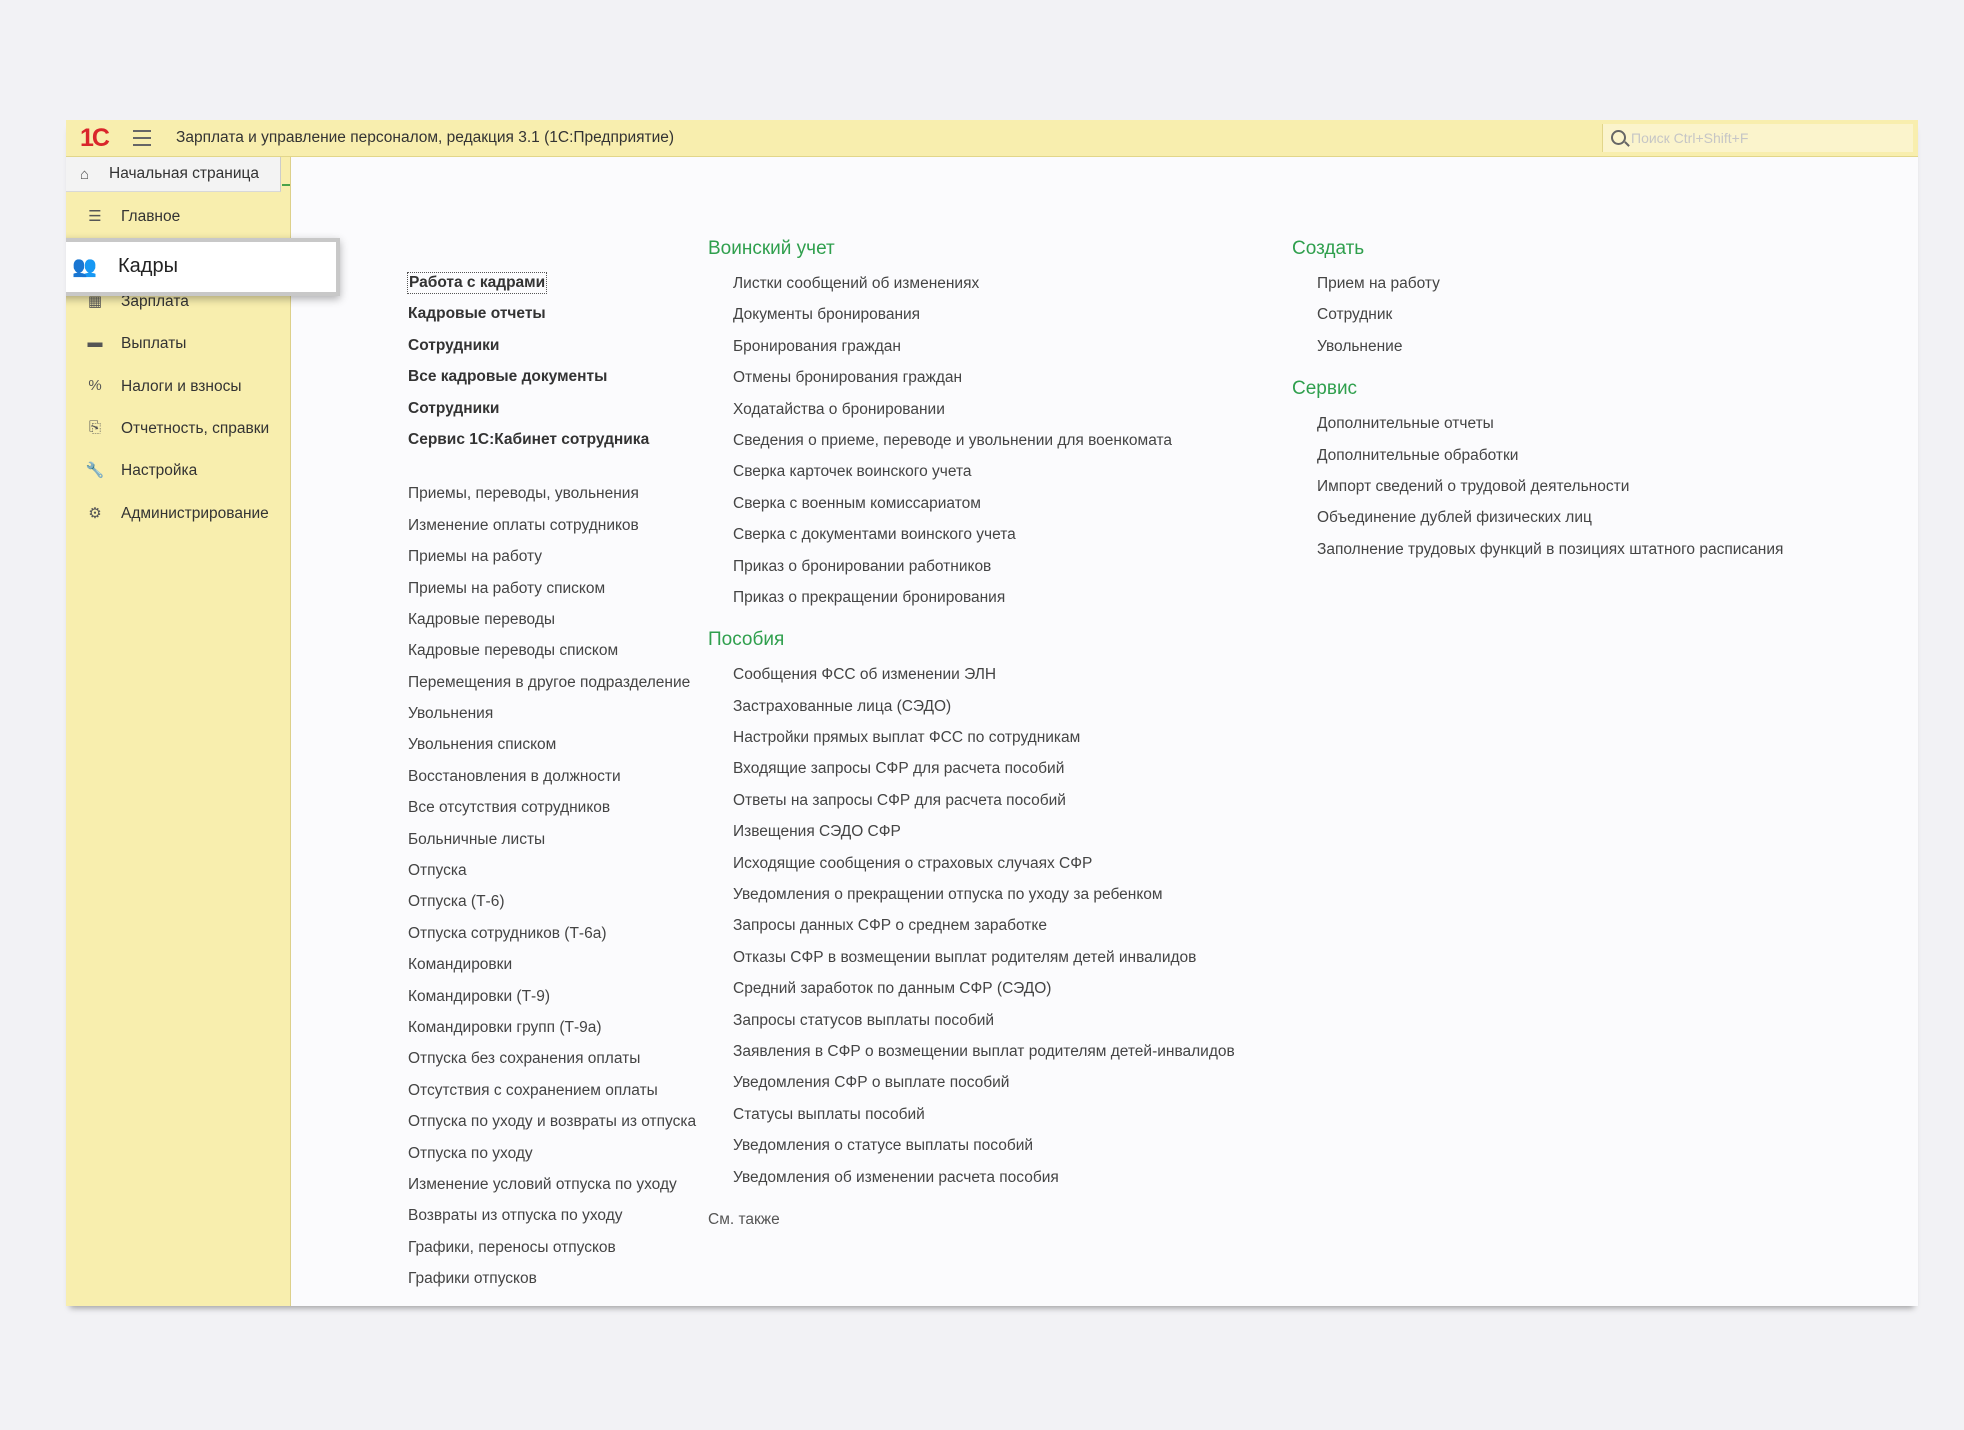  Describe the element at coordinates (84, 267) in the screenshot. I see `users-icon: 👥` at that location.